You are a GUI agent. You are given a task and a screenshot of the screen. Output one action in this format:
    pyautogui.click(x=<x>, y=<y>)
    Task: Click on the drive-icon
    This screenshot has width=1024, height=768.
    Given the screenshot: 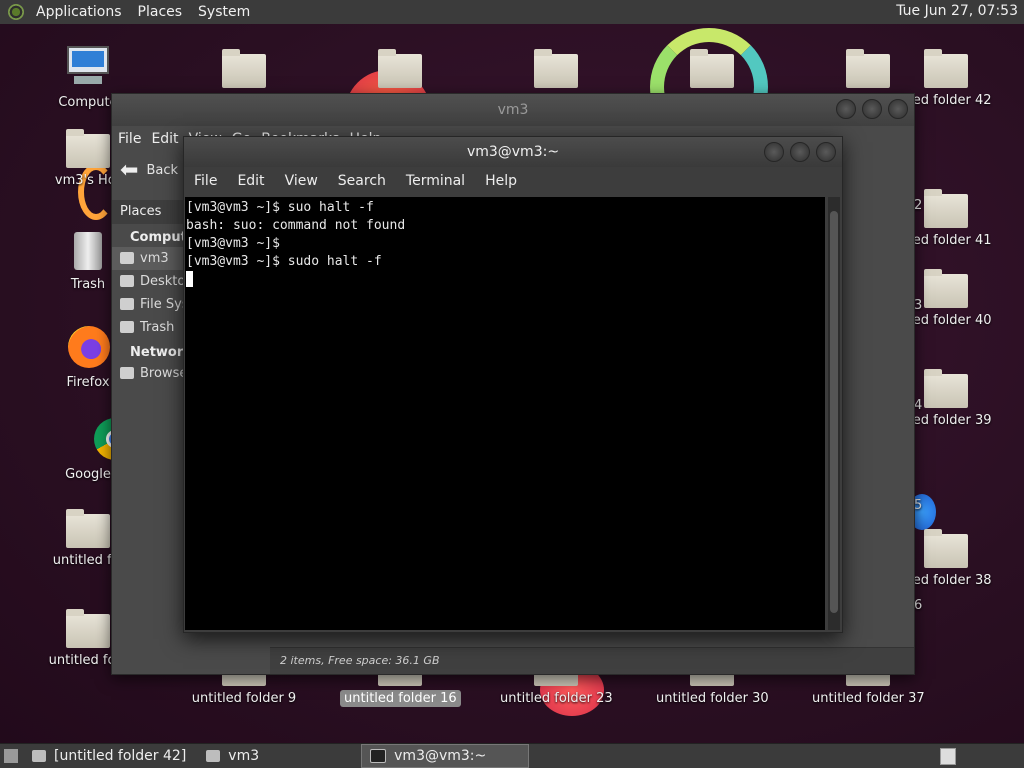 What is the action you would take?
    pyautogui.click(x=127, y=304)
    